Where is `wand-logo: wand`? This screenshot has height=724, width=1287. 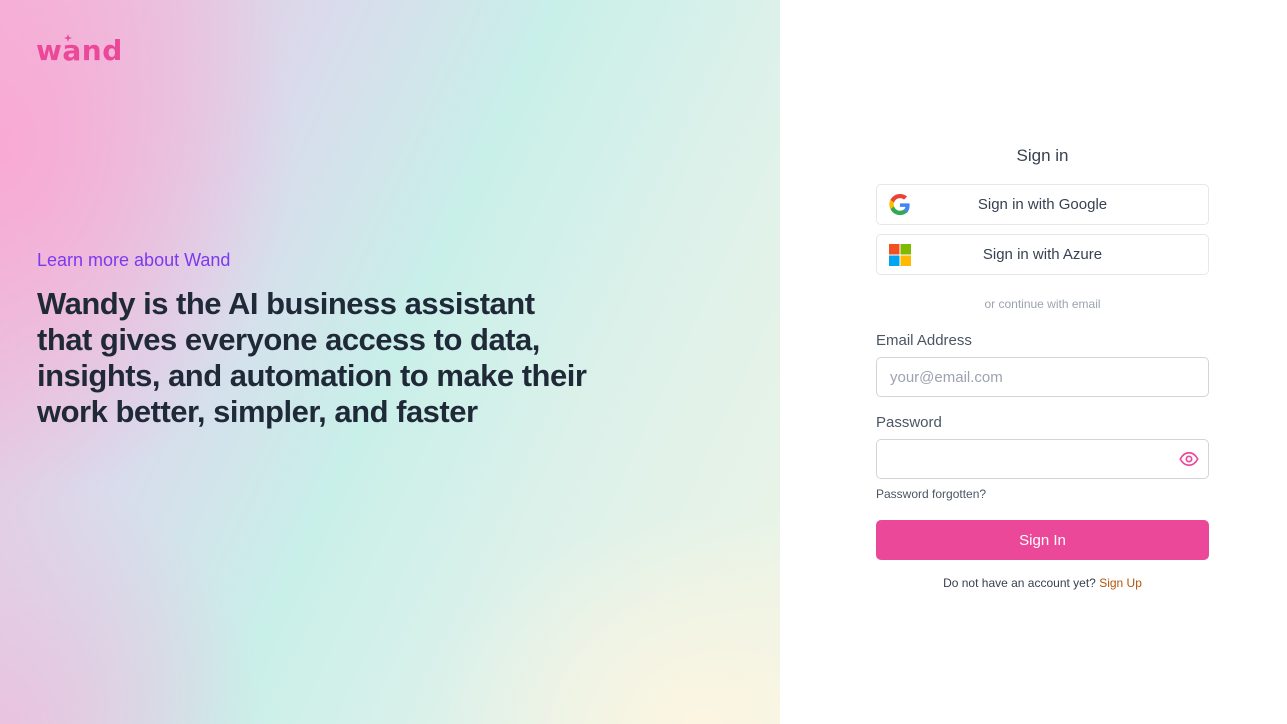
wand-logo: wand is located at coordinates (79, 50).